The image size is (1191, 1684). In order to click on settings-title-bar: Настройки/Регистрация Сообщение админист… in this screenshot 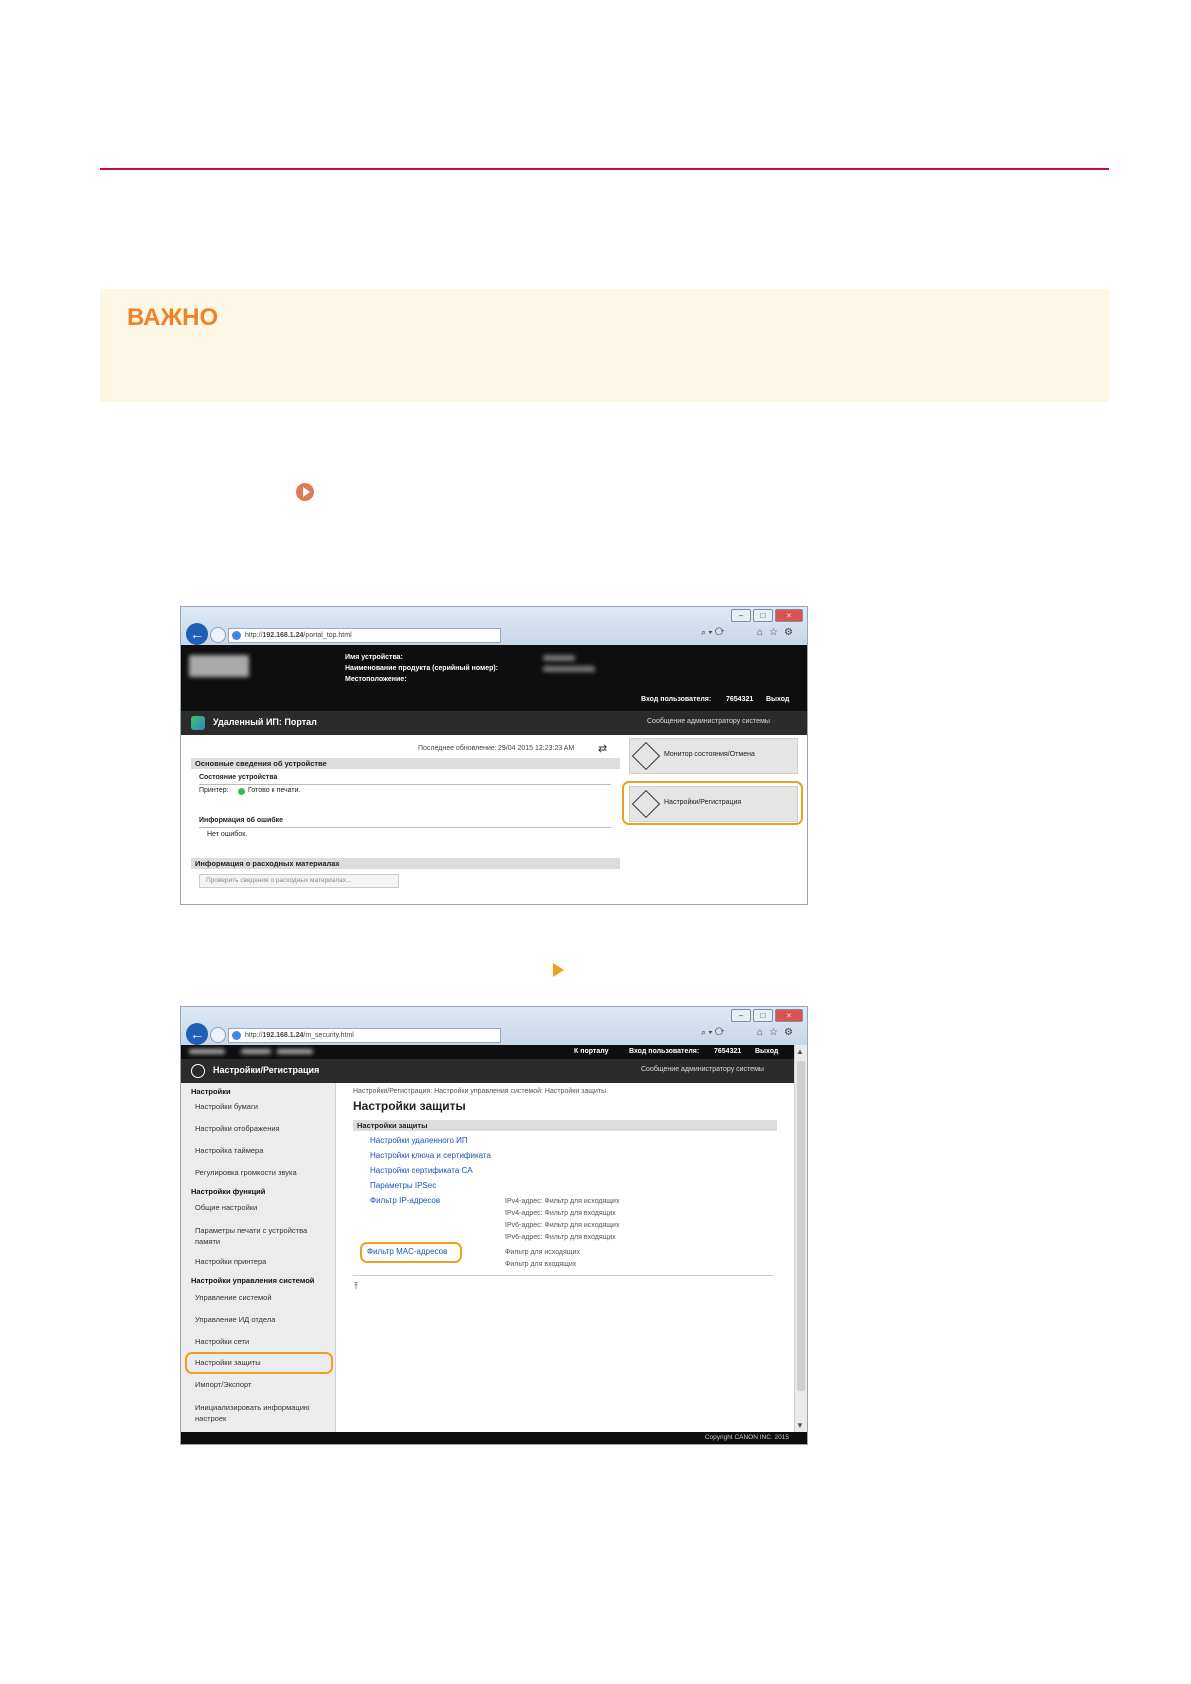, I will do `click(488, 1071)`.